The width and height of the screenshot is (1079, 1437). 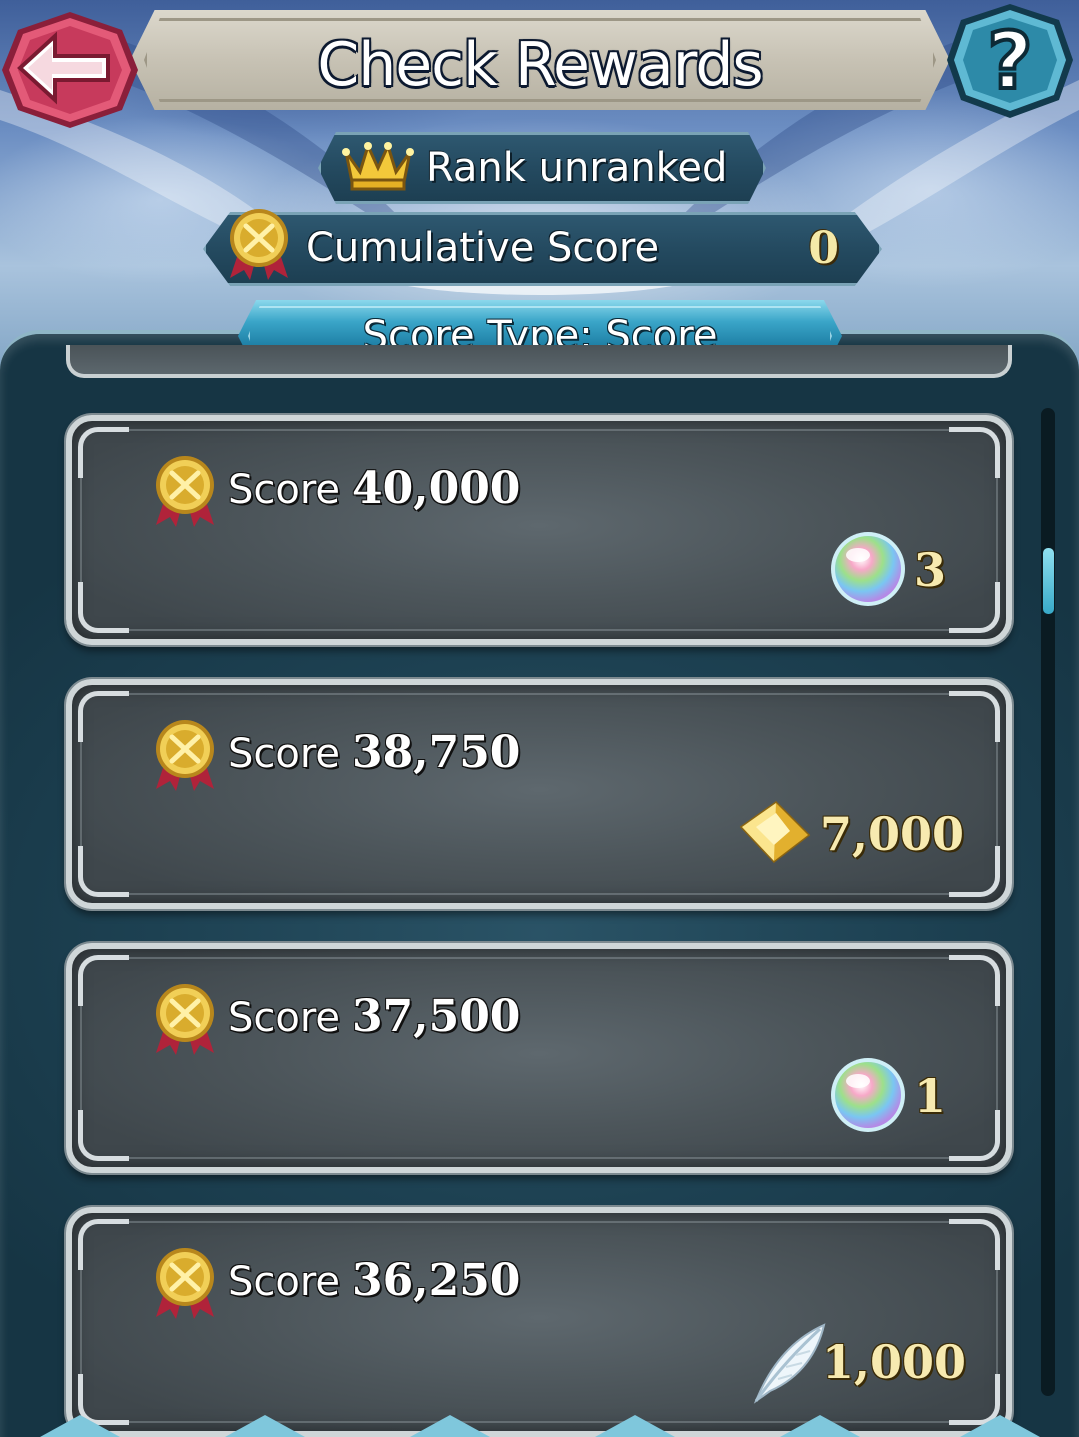 I want to click on partial-reward-card, so click(x=539, y=361).